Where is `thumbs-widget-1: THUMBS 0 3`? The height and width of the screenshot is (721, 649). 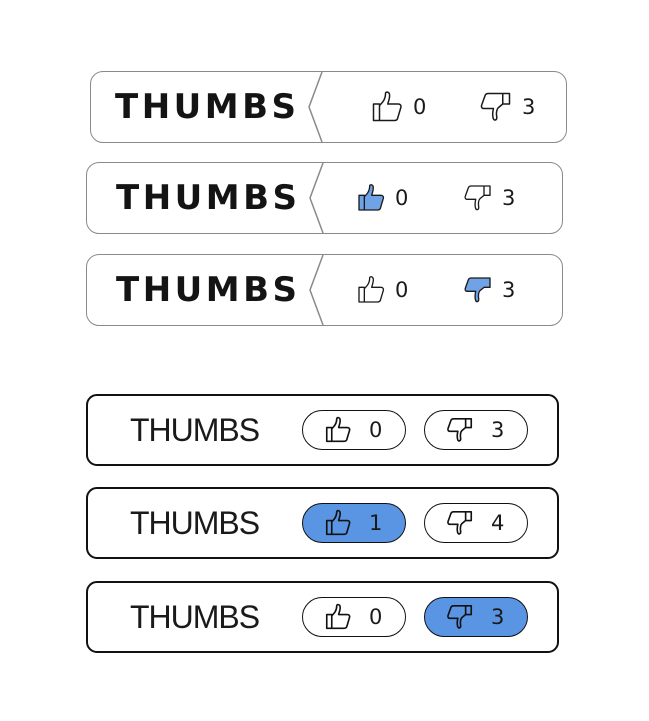 thumbs-widget-1: THUMBS 0 3 is located at coordinates (328, 107).